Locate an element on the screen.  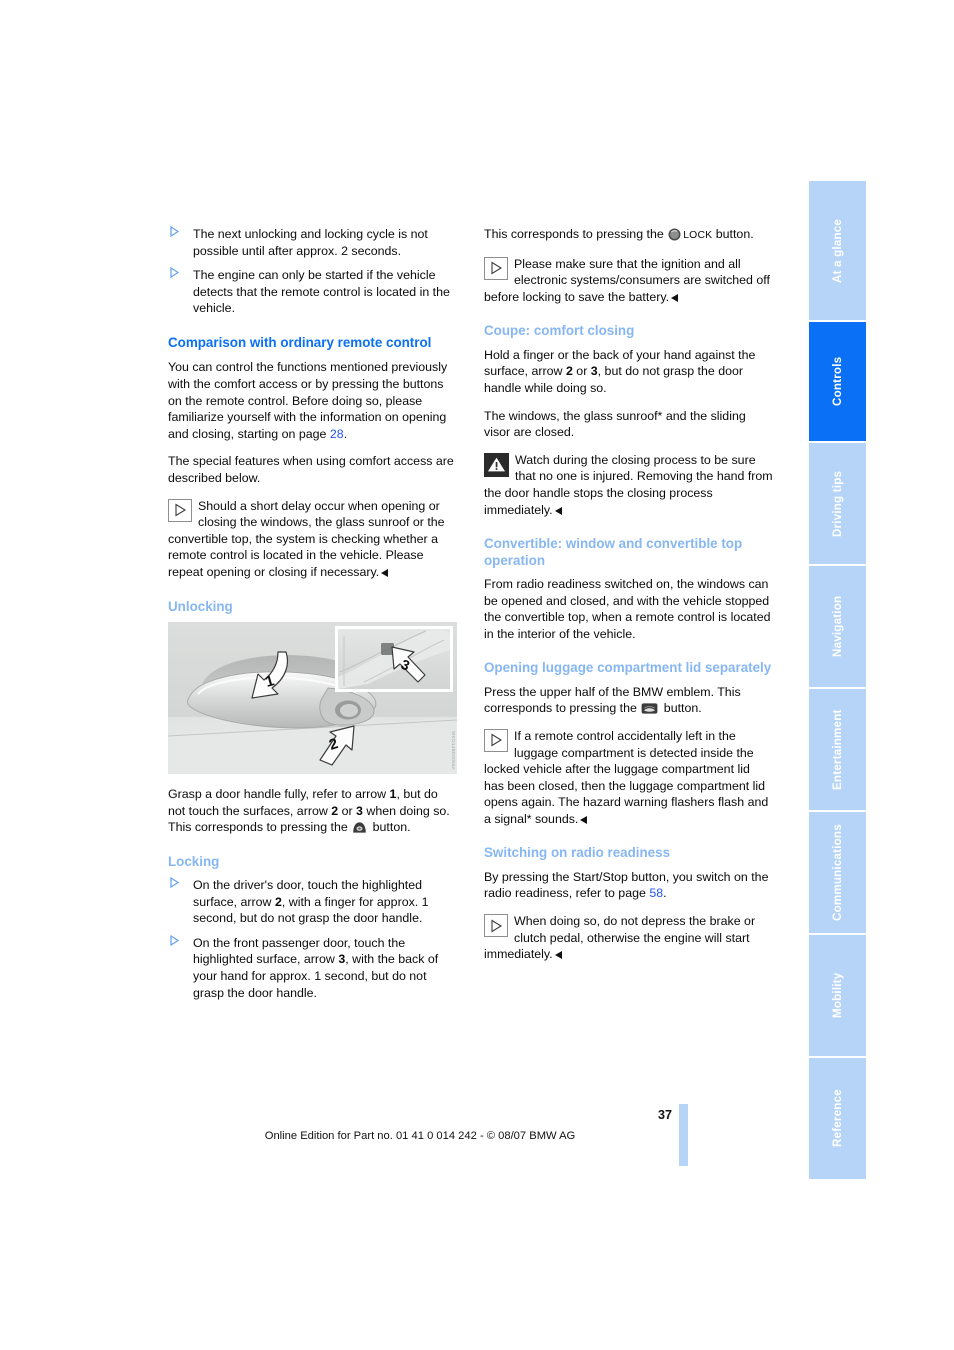
door-handle-illustration: 1 2 3 WKO14BE0056A is located at coordinates (312, 697).